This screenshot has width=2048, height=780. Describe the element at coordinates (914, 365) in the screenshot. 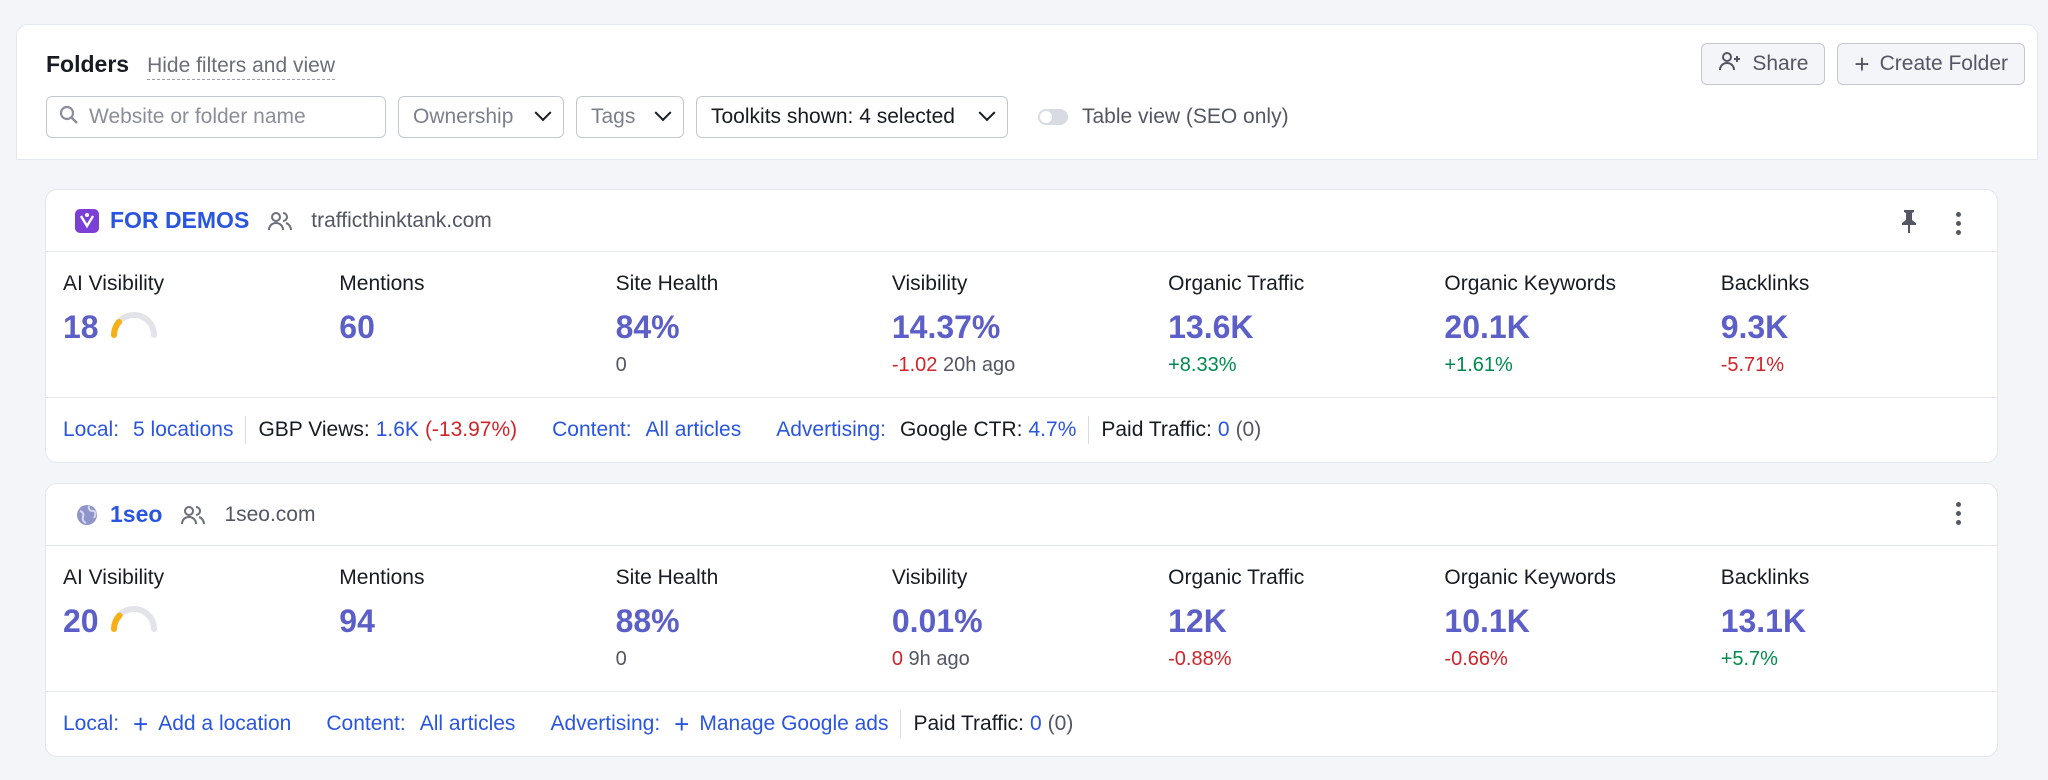

I see `metric-delta: -1.02` at that location.